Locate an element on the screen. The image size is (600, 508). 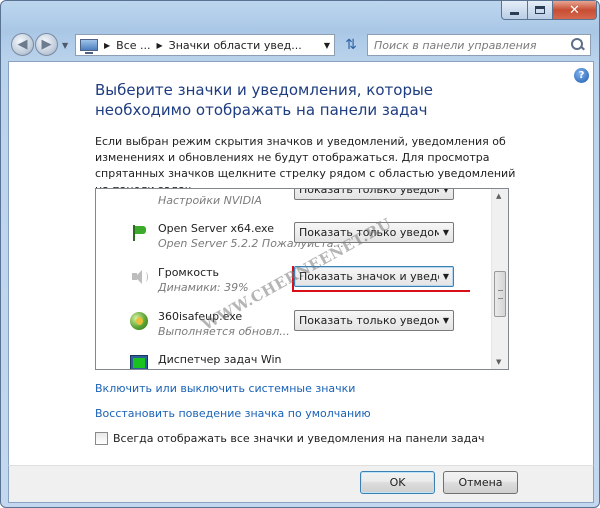
minimize-button is located at coordinates (514, 10).